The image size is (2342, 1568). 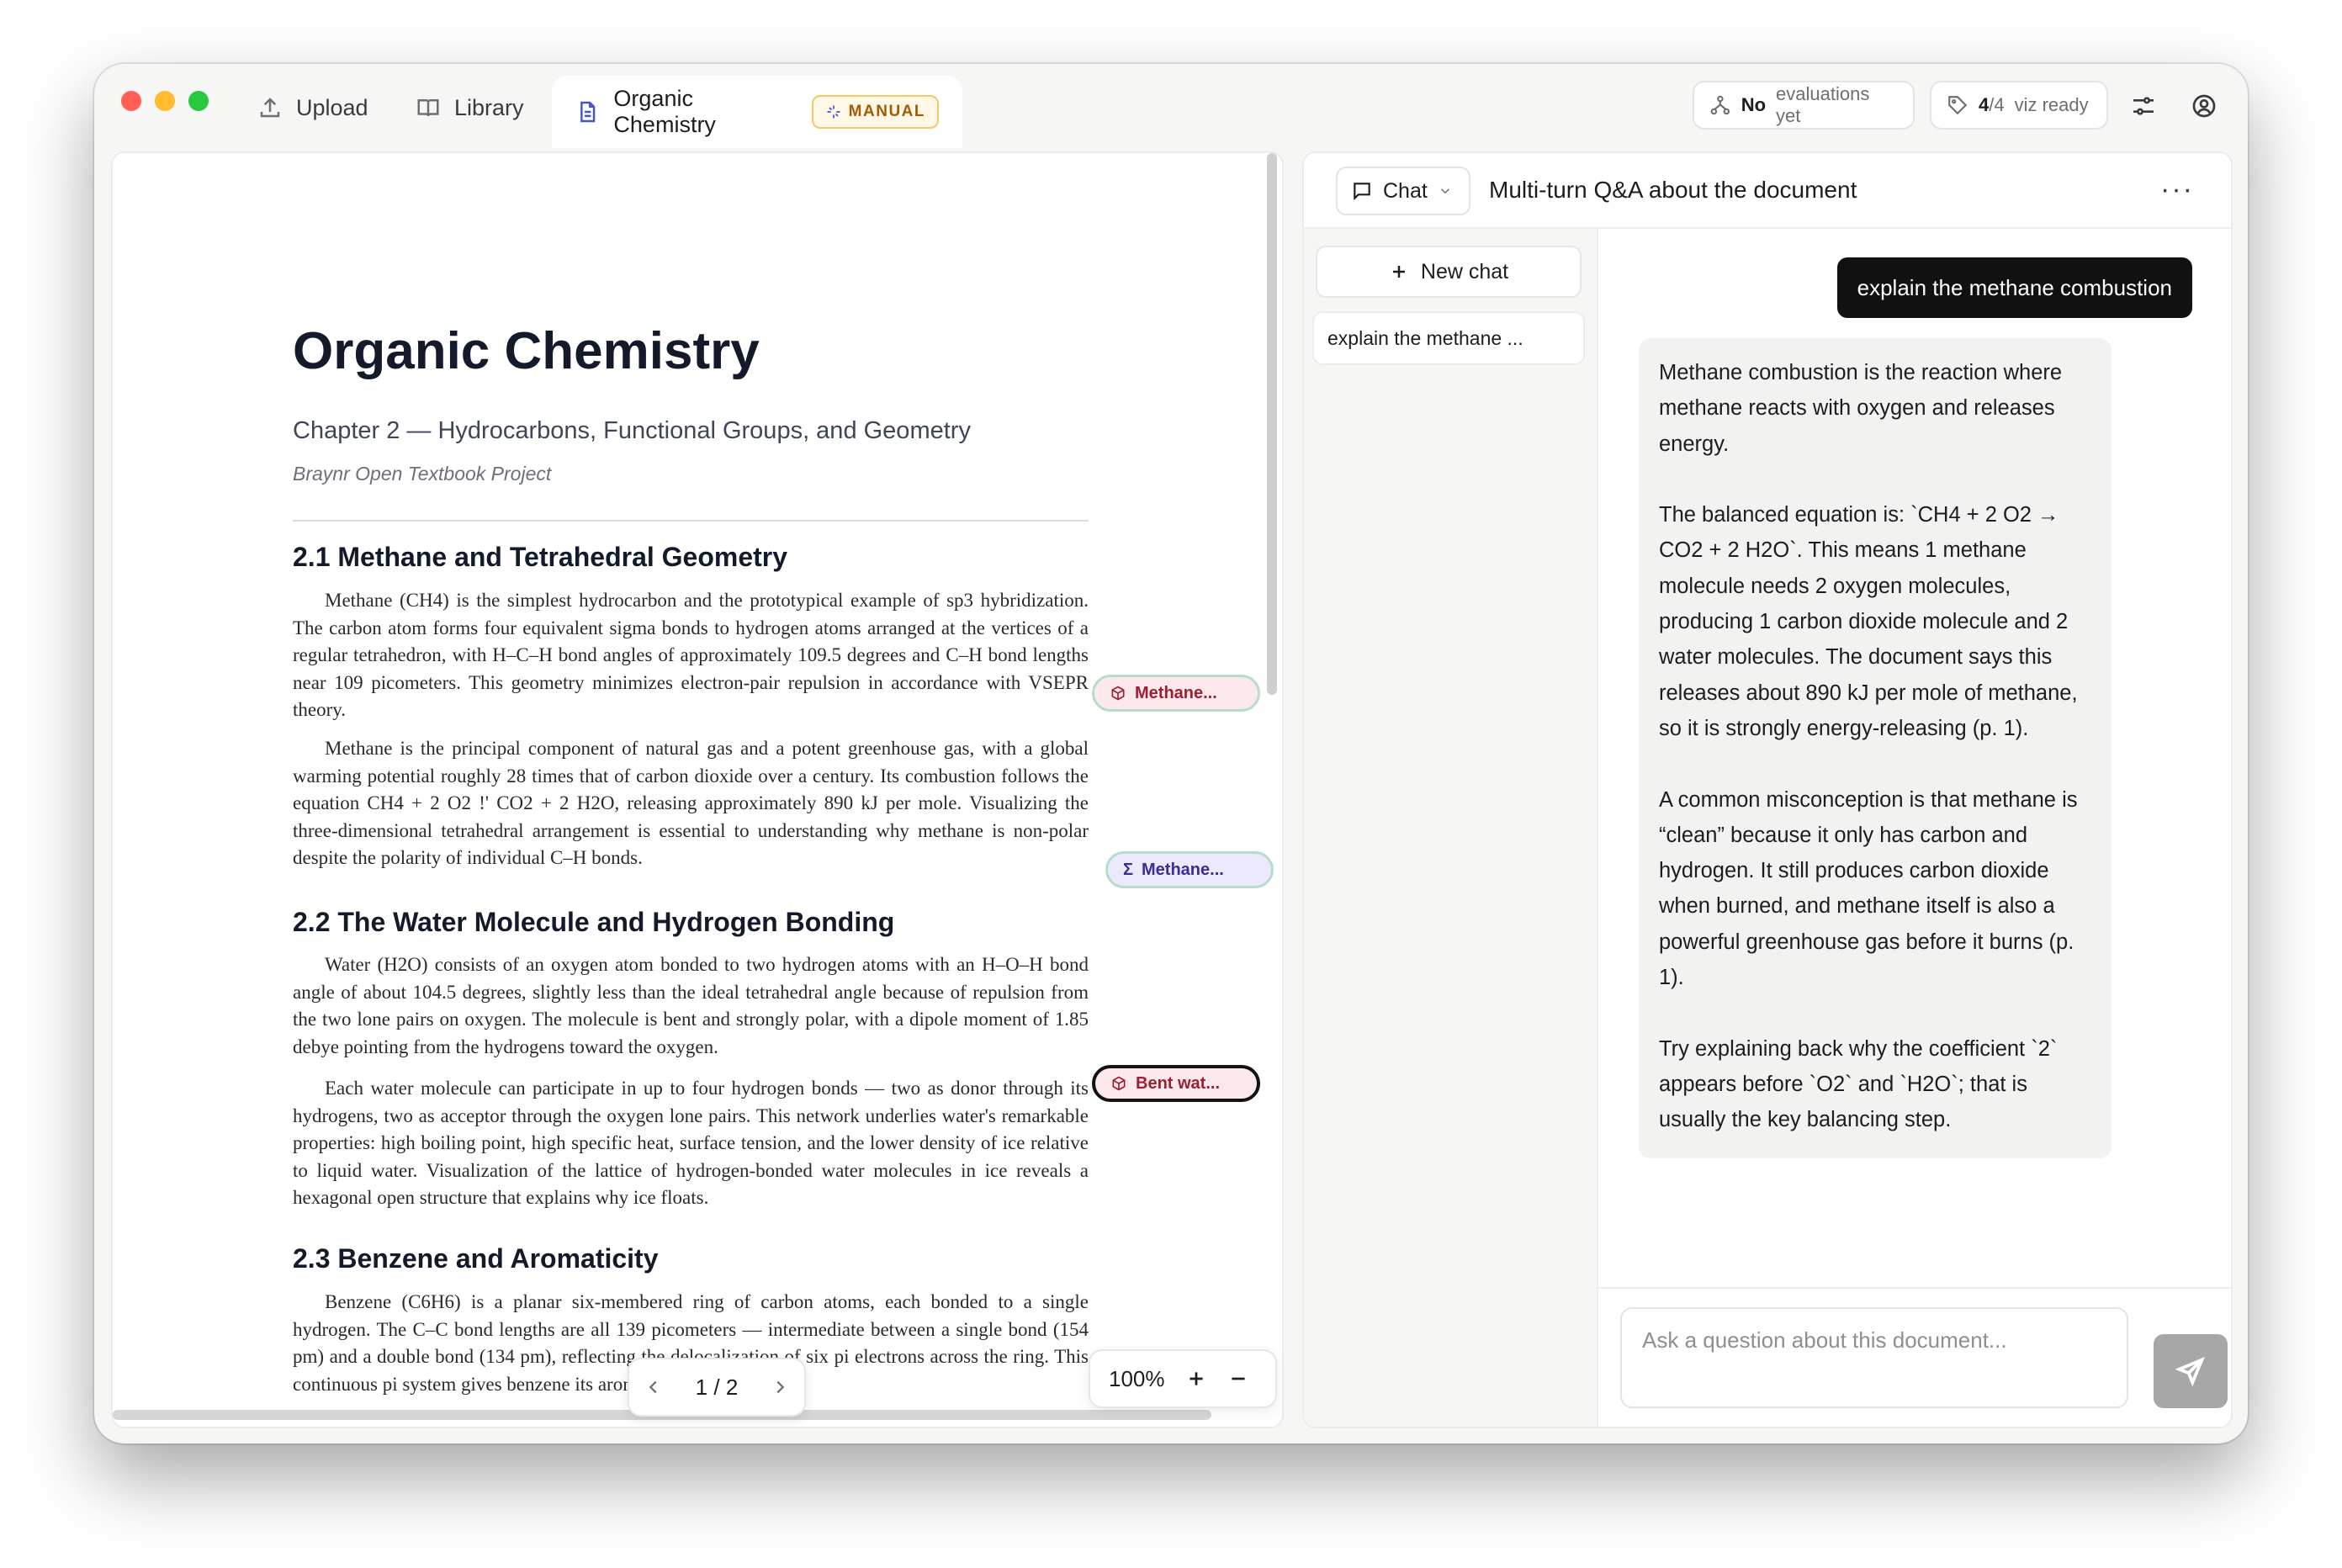 I want to click on more-options-icon: ···, so click(x=2177, y=189).